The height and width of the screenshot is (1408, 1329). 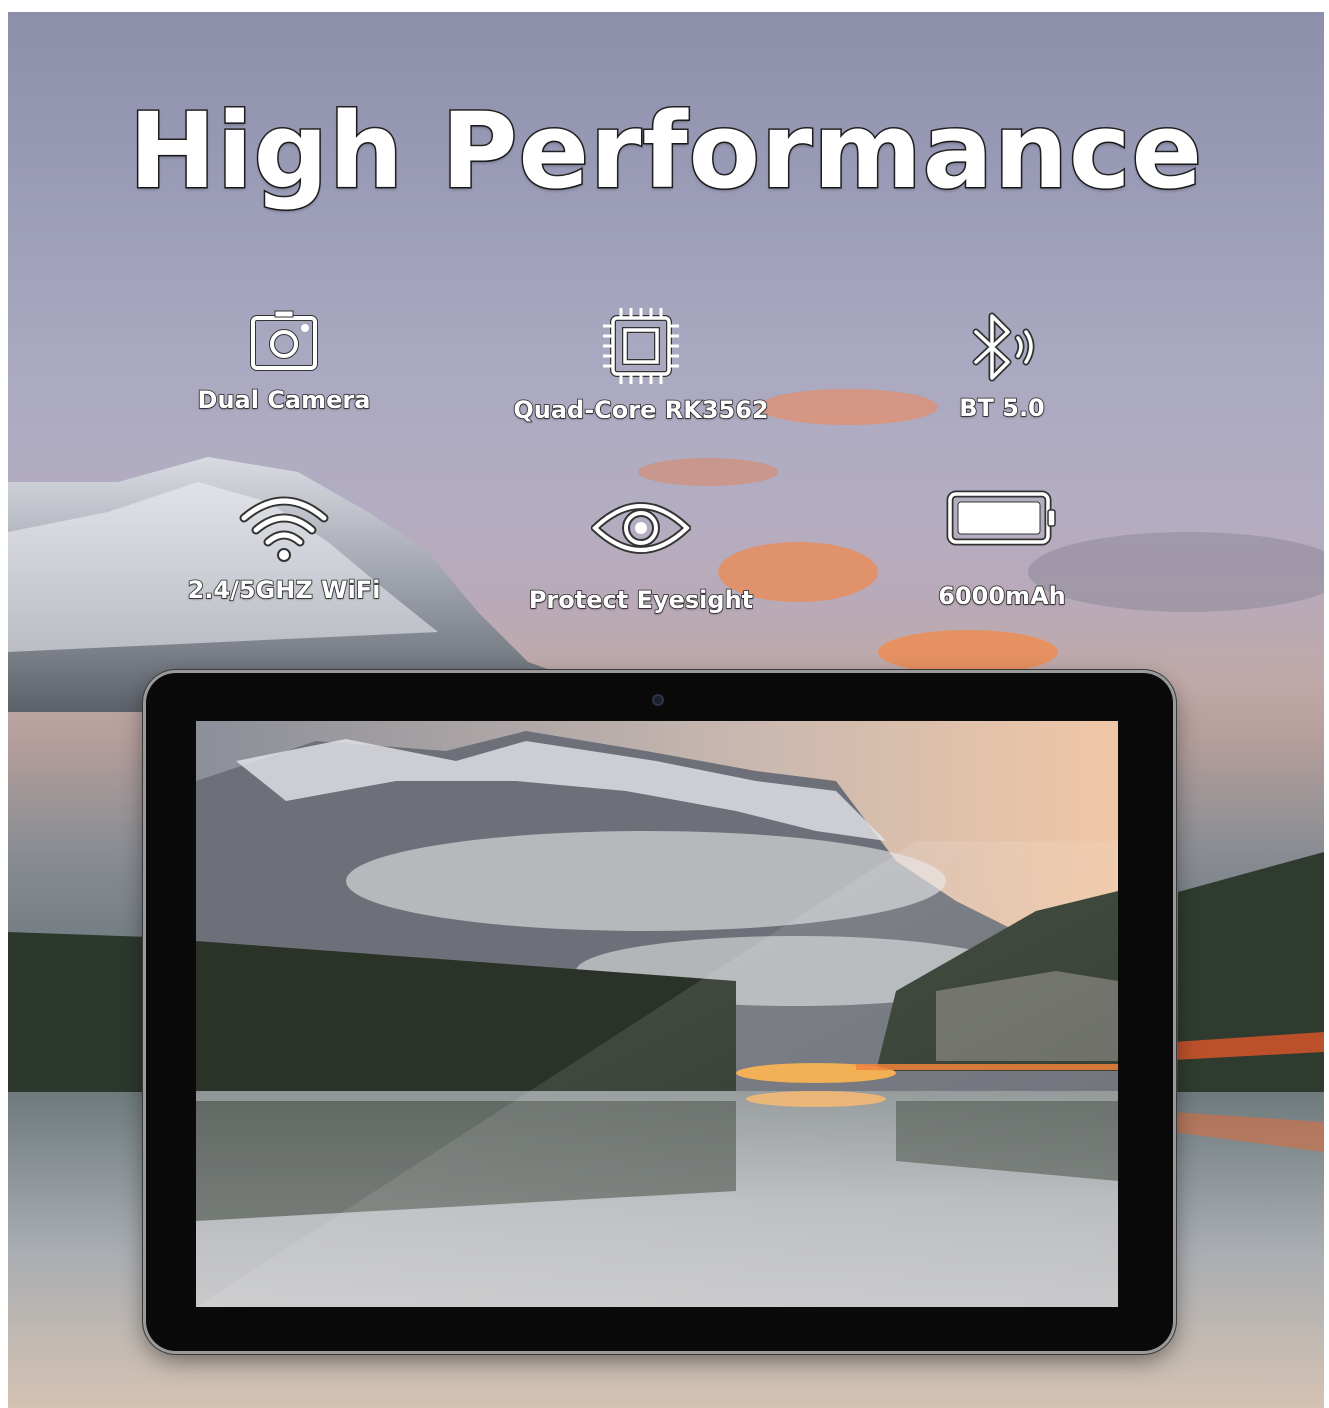 What do you see at coordinates (641, 528) in the screenshot?
I see `eye-icon` at bounding box center [641, 528].